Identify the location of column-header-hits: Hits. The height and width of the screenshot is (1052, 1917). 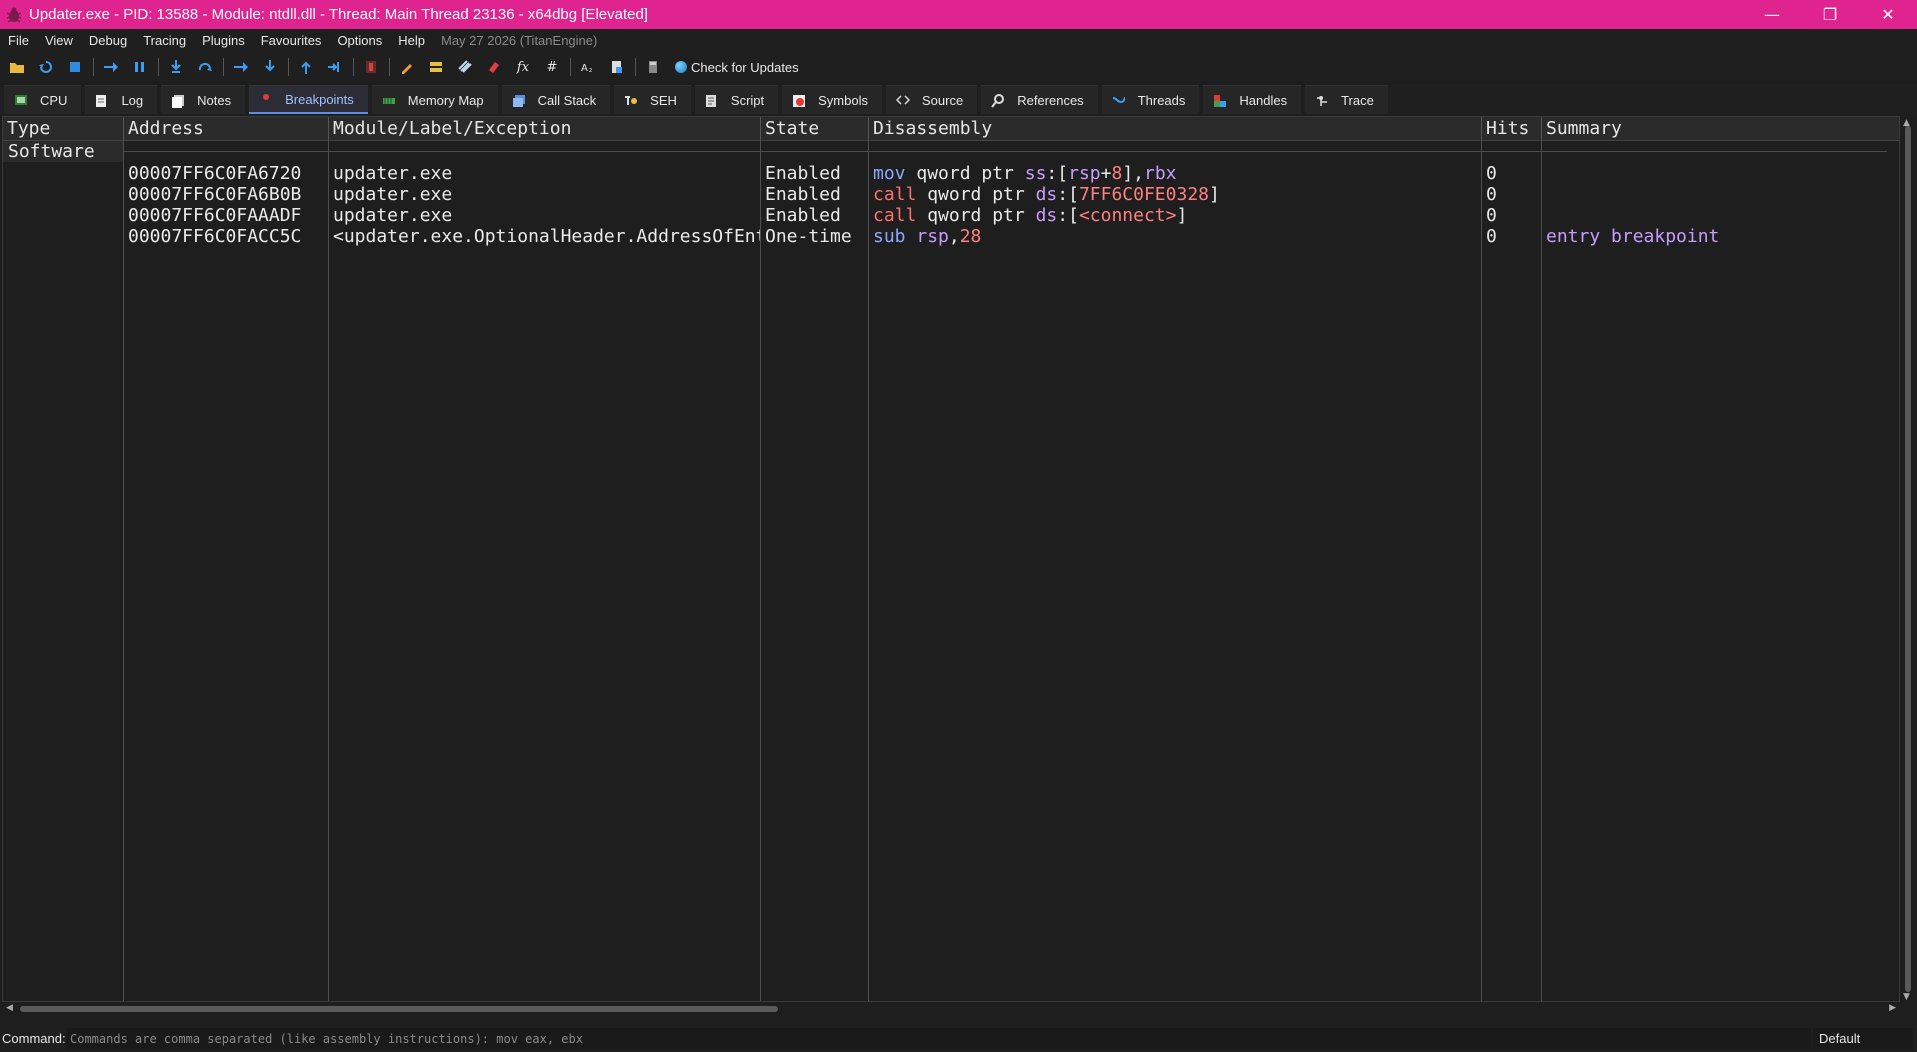
(1512, 129).